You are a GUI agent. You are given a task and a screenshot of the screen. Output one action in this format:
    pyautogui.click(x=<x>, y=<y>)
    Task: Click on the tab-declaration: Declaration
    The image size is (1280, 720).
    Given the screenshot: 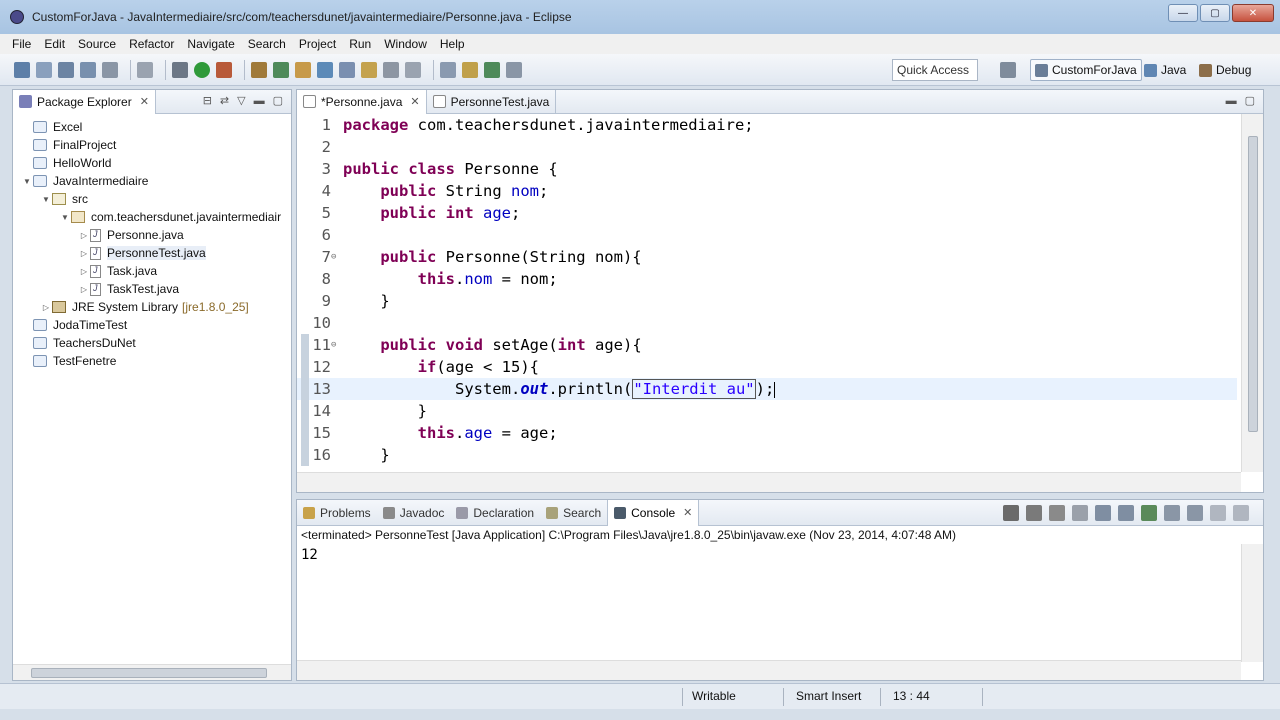 What is the action you would take?
    pyautogui.click(x=495, y=513)
    